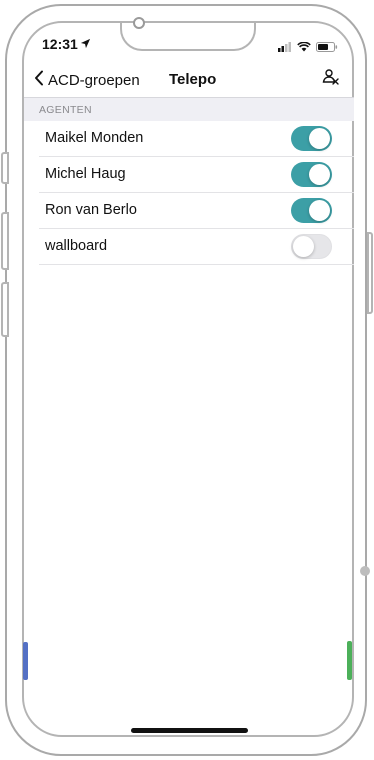 This screenshot has height=760, width=374. What do you see at coordinates (5, 309) in the screenshot?
I see `side-button-volume-down` at bounding box center [5, 309].